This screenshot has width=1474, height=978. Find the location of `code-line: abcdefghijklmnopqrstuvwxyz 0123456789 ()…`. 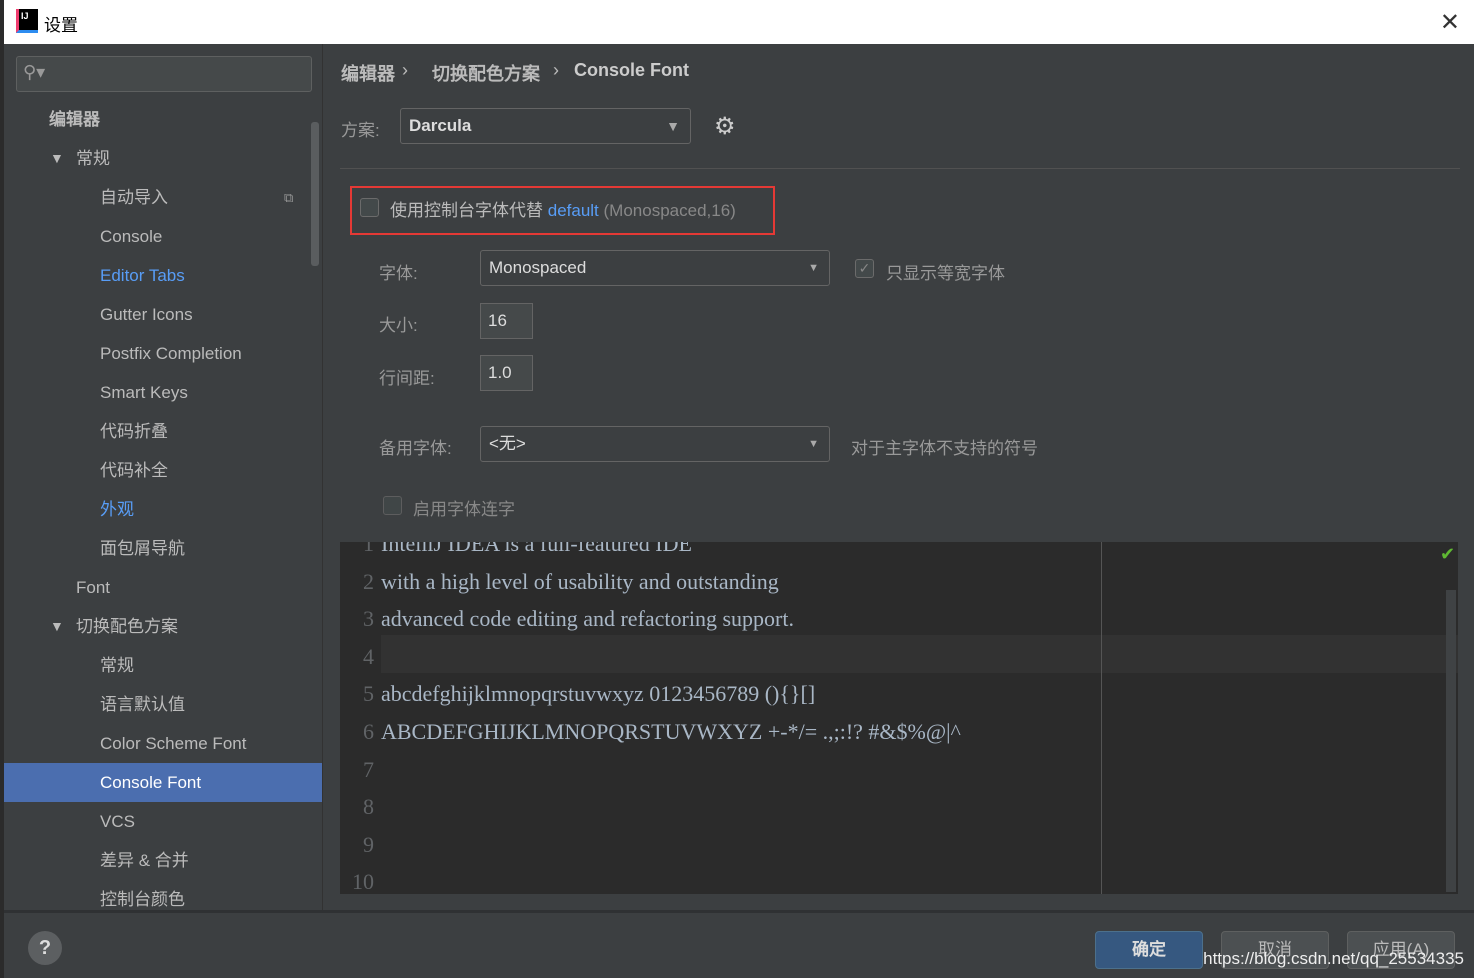

code-line: abcdefghijklmnopqrstuvwxyz 0123456789 ()… is located at coordinates (598, 694).